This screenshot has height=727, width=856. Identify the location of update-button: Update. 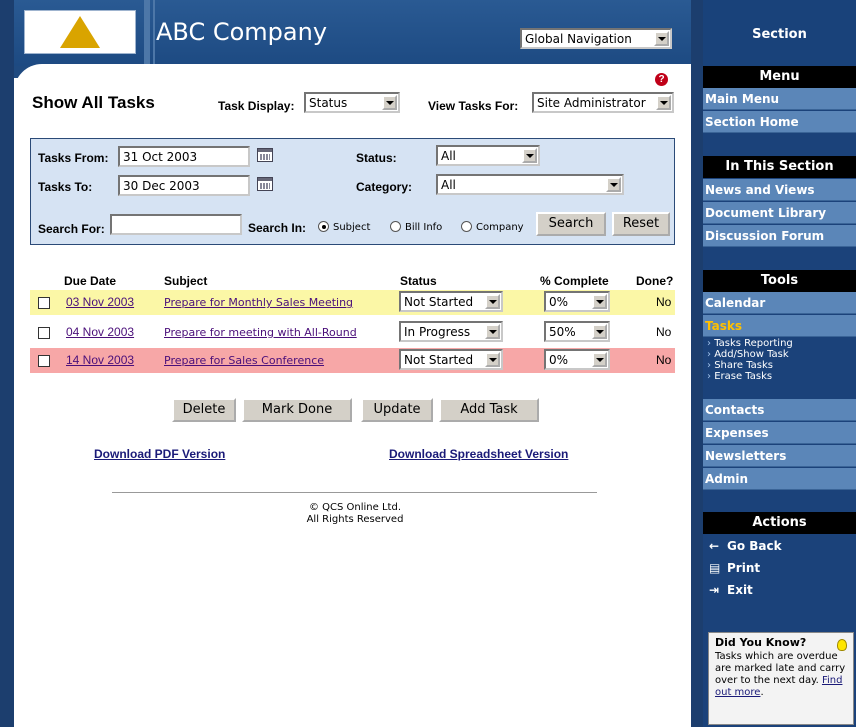
(397, 410).